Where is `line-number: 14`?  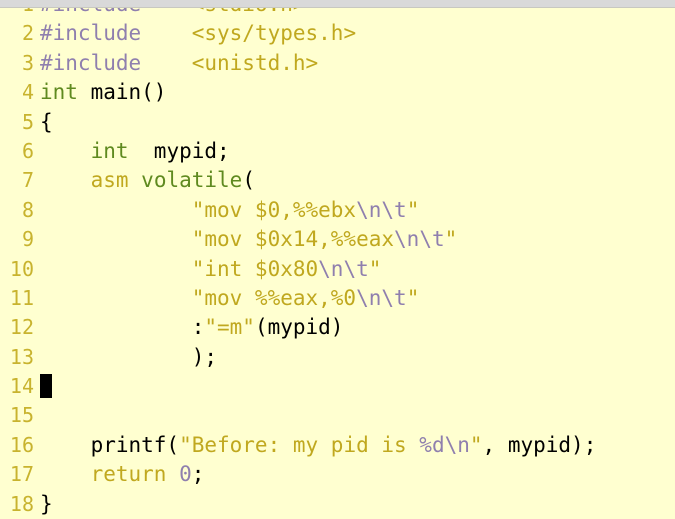 line-number: 14 is located at coordinates (21, 386).